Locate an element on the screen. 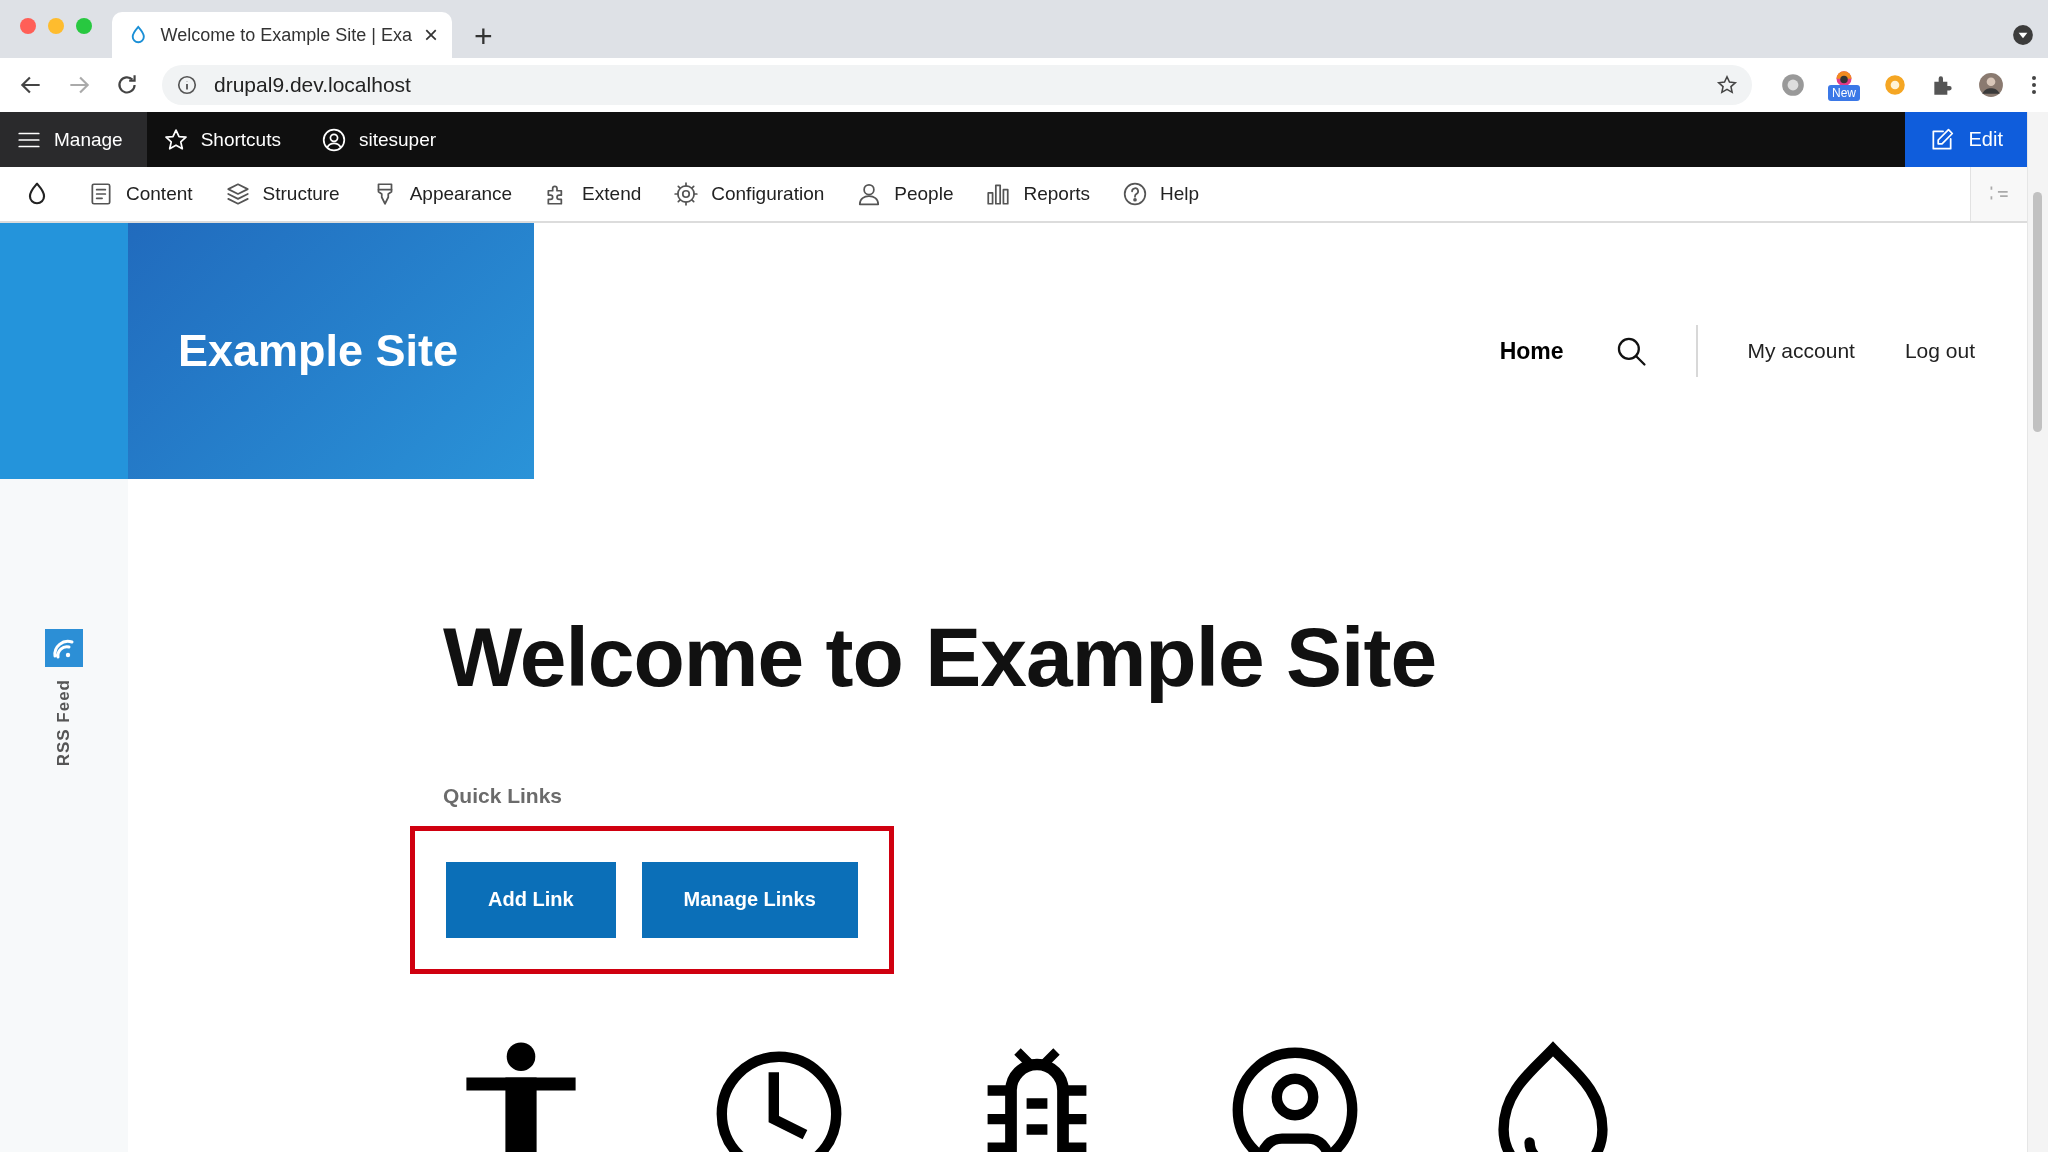 The height and width of the screenshot is (1152, 2048). nav-link: My account is located at coordinates (1801, 351).